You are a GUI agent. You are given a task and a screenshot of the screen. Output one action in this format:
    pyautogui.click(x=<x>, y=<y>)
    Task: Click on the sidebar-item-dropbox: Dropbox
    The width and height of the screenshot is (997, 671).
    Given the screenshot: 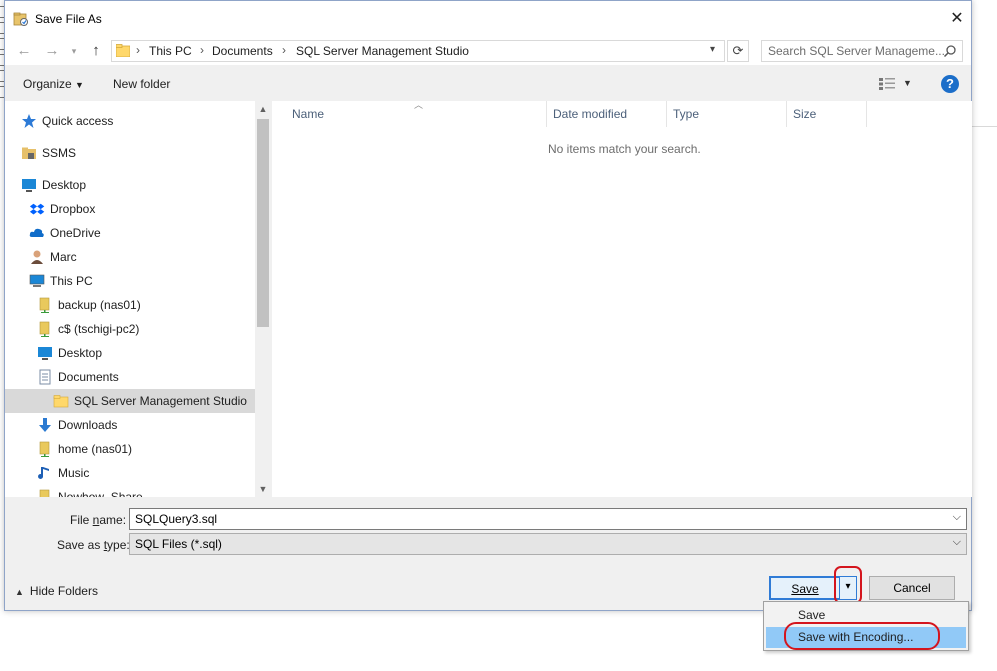 What is the action you would take?
    pyautogui.click(x=130, y=209)
    